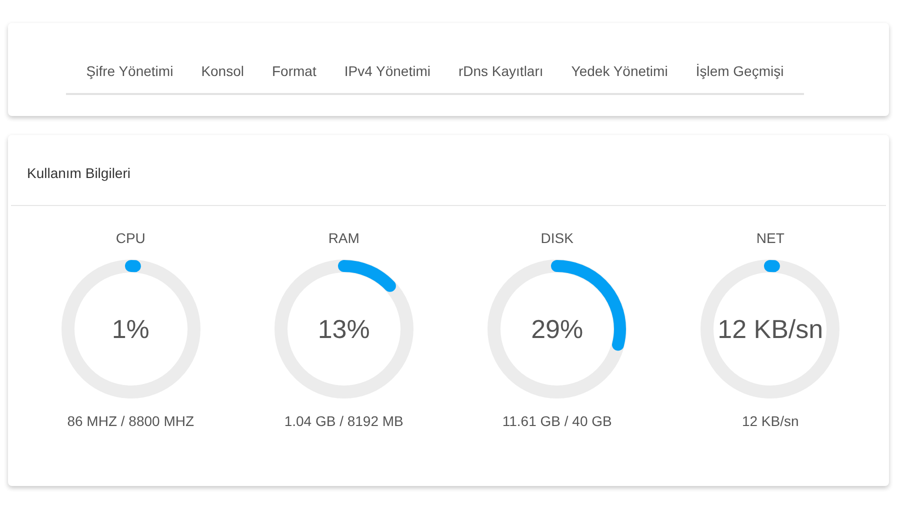 The width and height of the screenshot is (900, 525). What do you see at coordinates (557, 421) in the screenshot?
I see `usage-detail: 11.61 GB / 40 GB` at bounding box center [557, 421].